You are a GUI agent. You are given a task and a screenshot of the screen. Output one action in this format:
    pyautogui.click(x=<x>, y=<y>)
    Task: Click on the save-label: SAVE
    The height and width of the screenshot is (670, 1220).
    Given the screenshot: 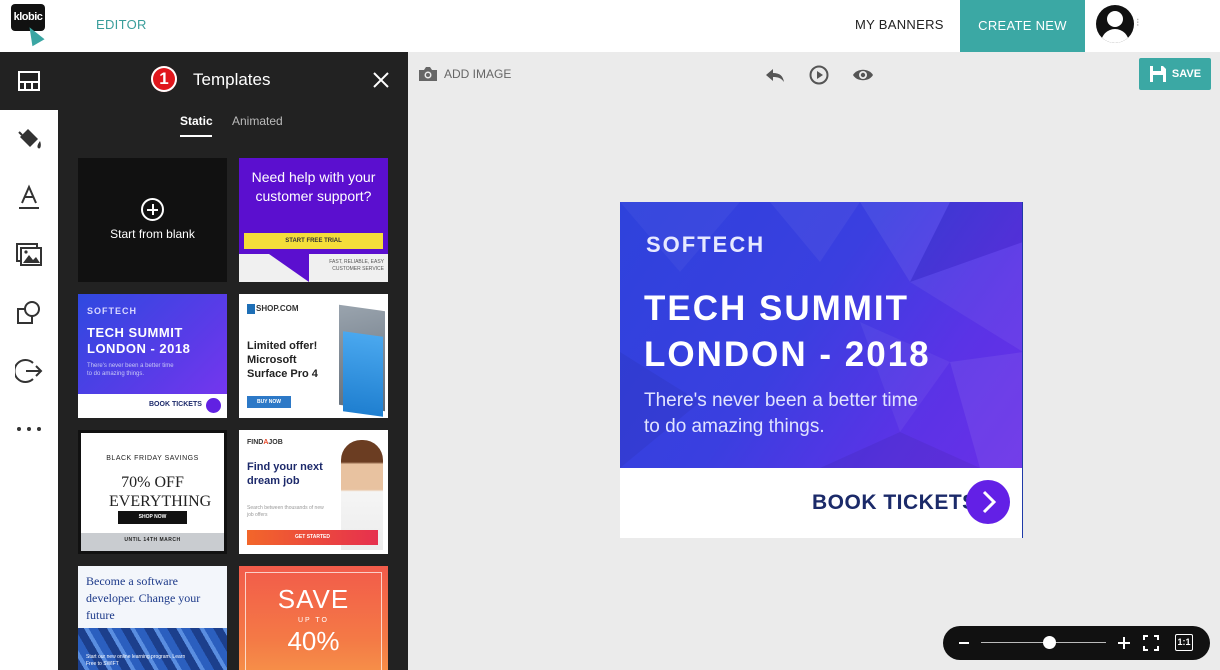 What is the action you would take?
    pyautogui.click(x=1186, y=74)
    